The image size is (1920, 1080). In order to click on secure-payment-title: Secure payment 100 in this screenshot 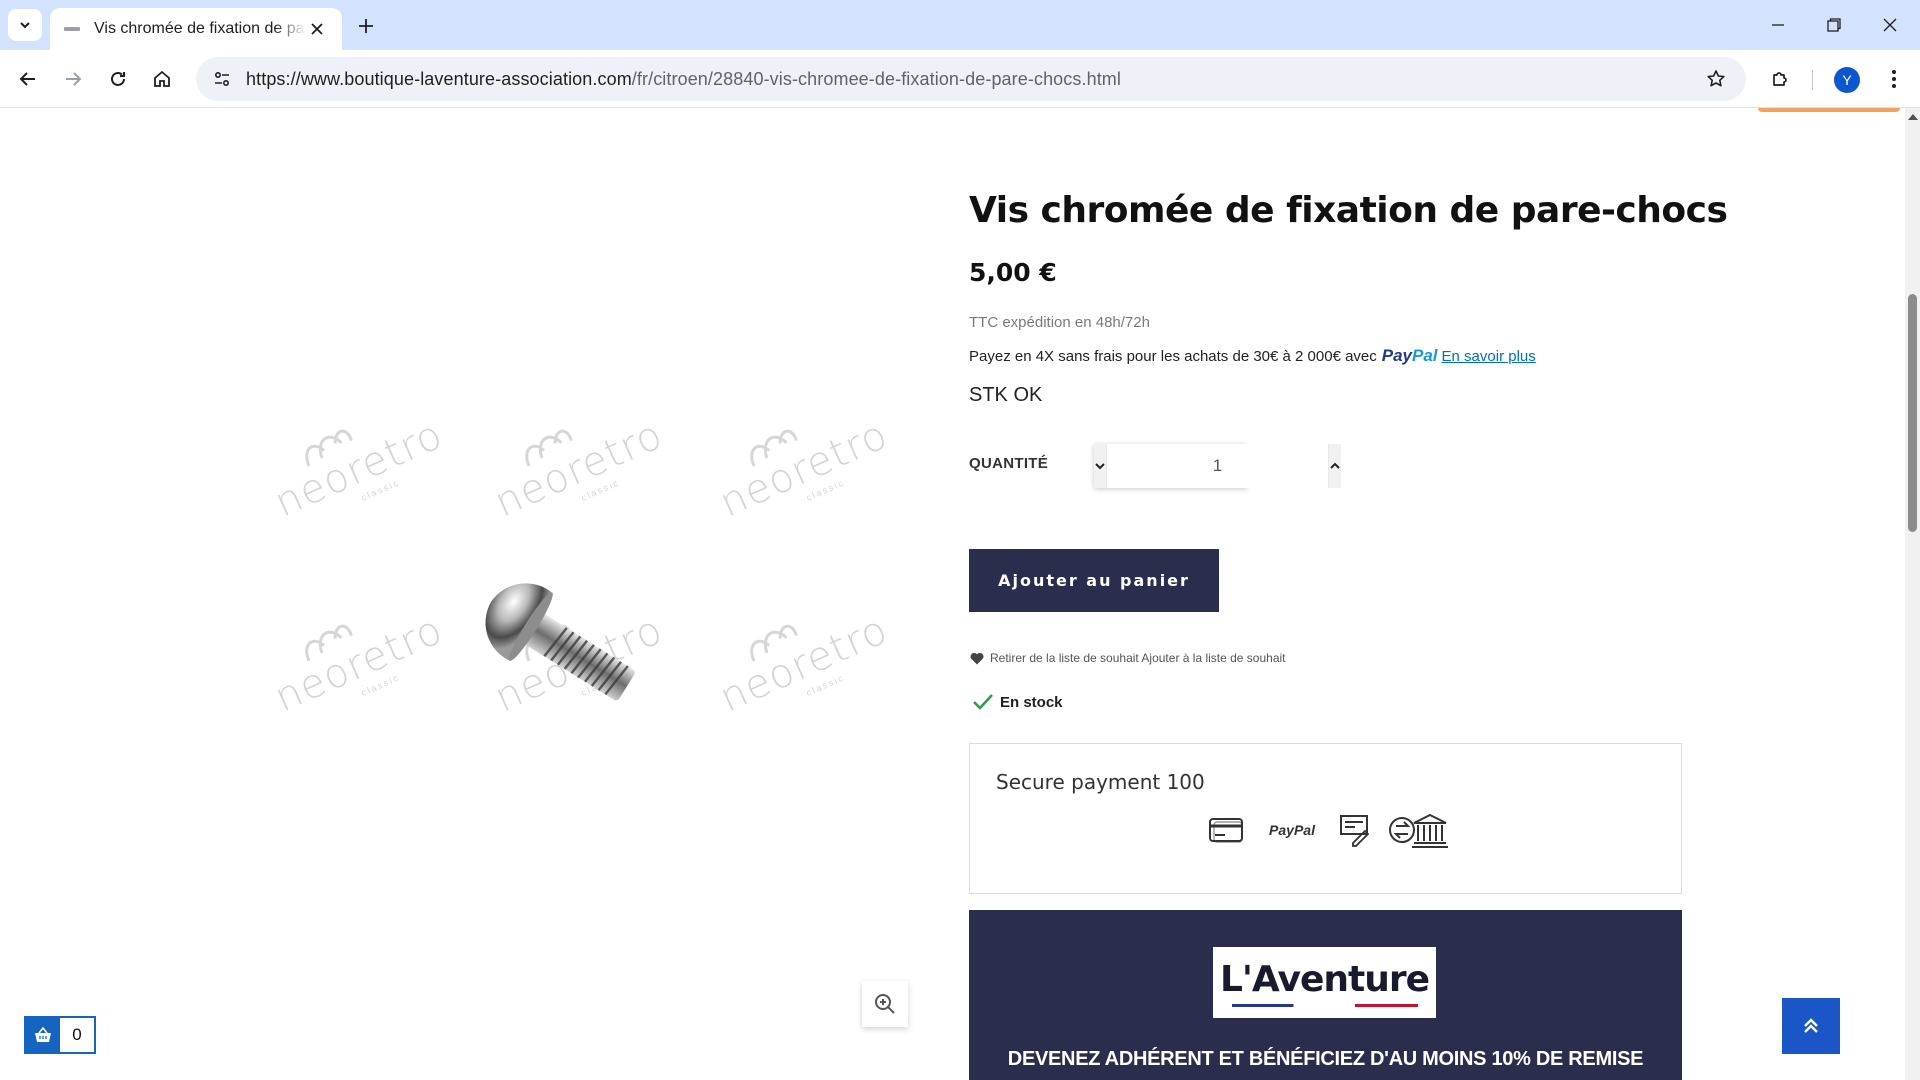, I will do `click(1100, 782)`.